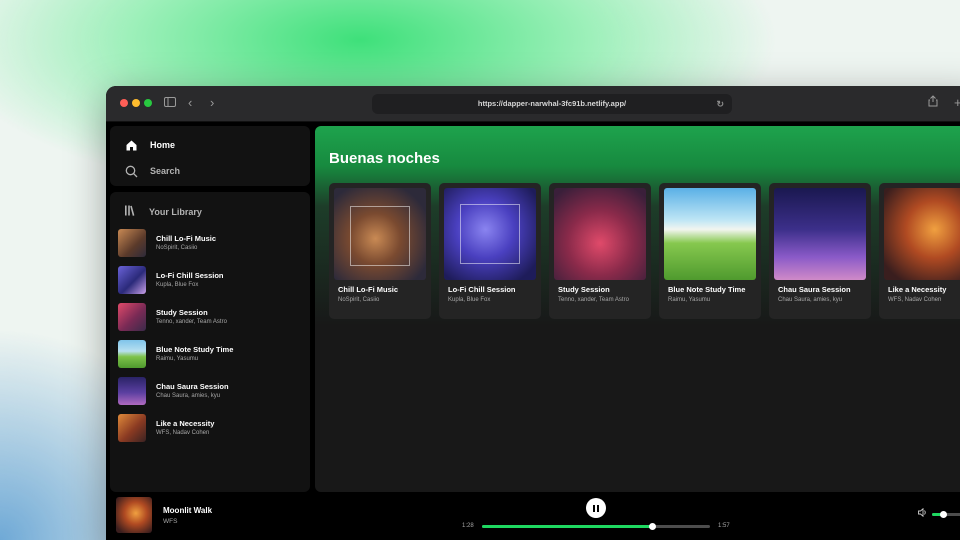 The image size is (960, 540). What do you see at coordinates (185, 423) in the screenshot?
I see `library-item-title: Like a Necessity` at bounding box center [185, 423].